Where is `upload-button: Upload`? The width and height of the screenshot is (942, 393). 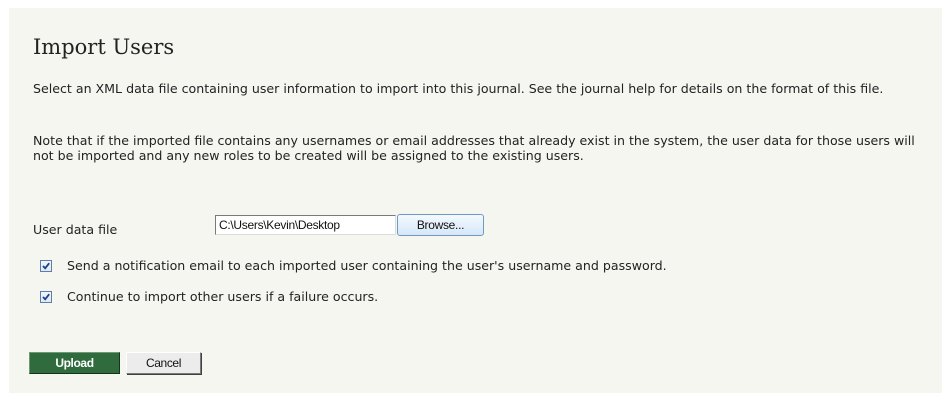 upload-button: Upload is located at coordinates (74, 363).